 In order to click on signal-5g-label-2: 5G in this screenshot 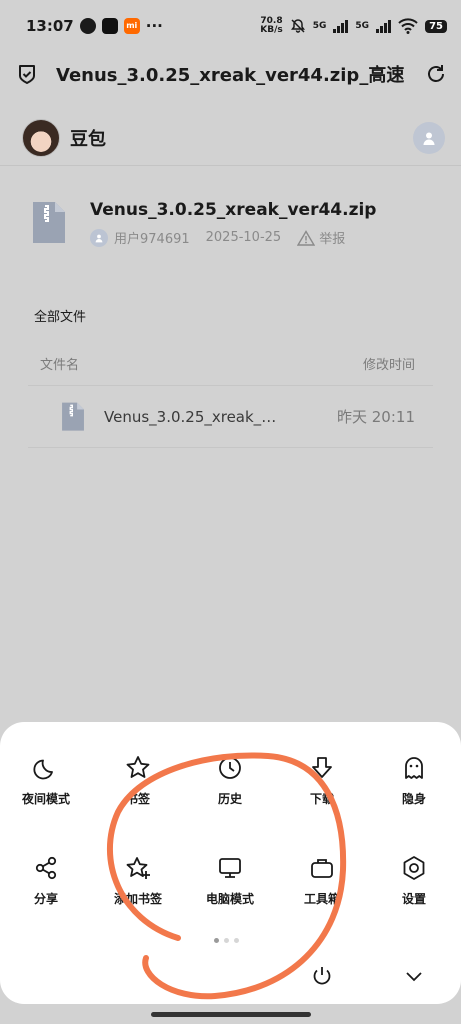, I will do `click(362, 26)`.